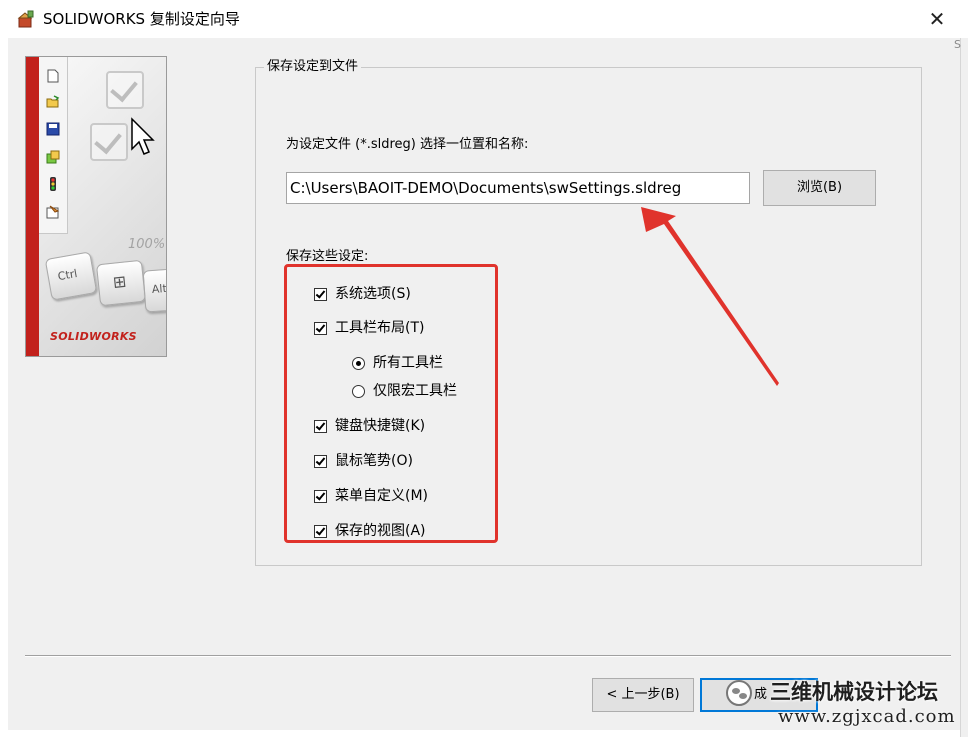  I want to click on group-title: 保存设定到文件, so click(313, 66).